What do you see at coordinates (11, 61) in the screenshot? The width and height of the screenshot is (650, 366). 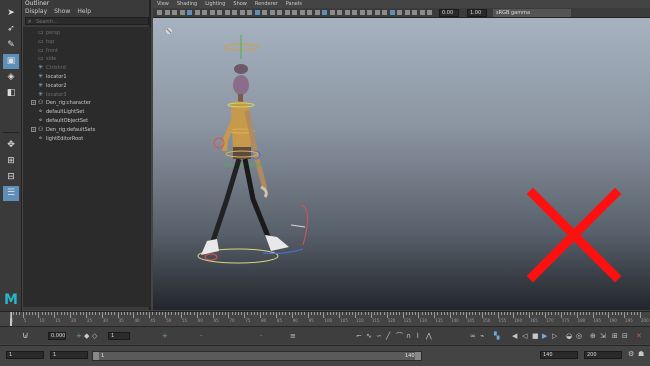 I see `move-tool-icon: ▣` at bounding box center [11, 61].